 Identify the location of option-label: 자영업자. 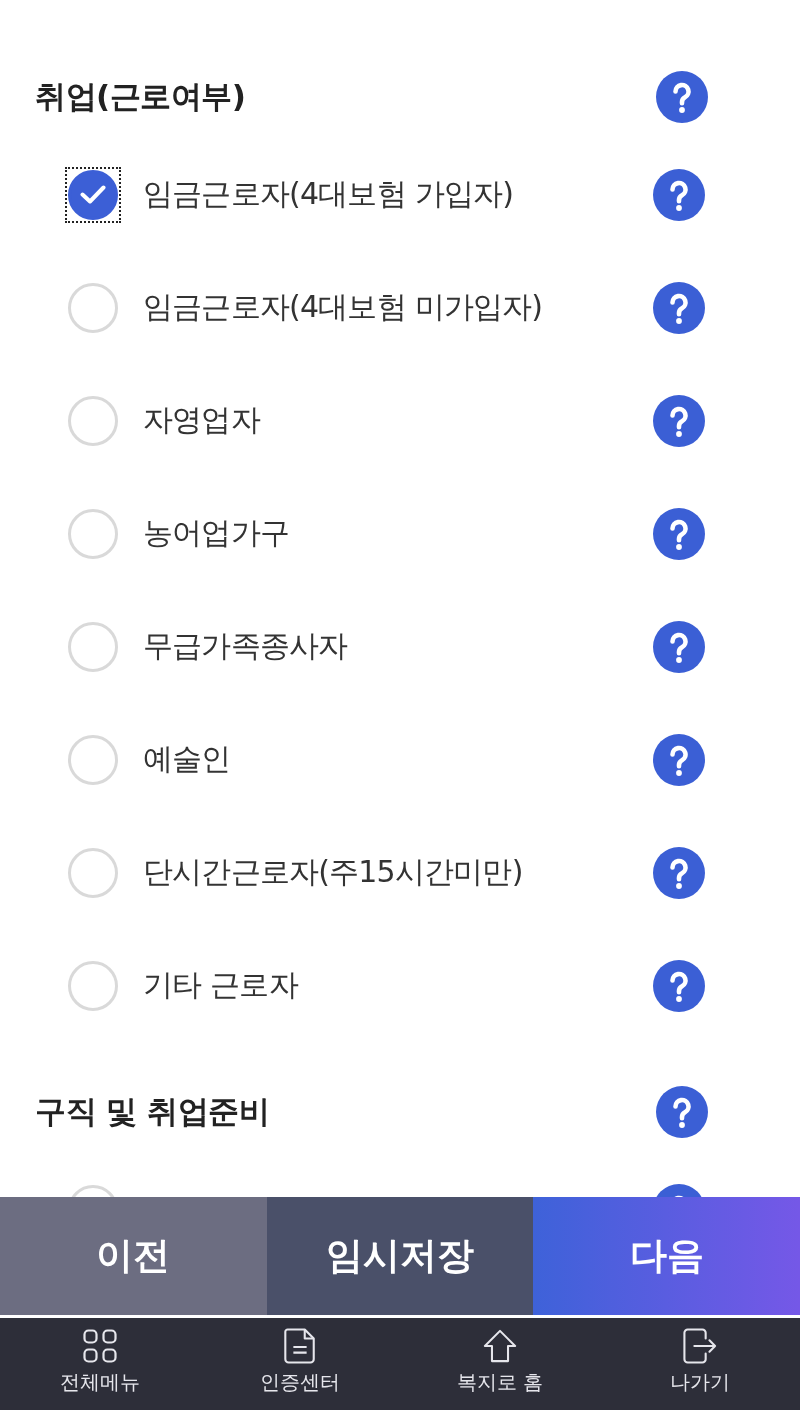
(201, 420).